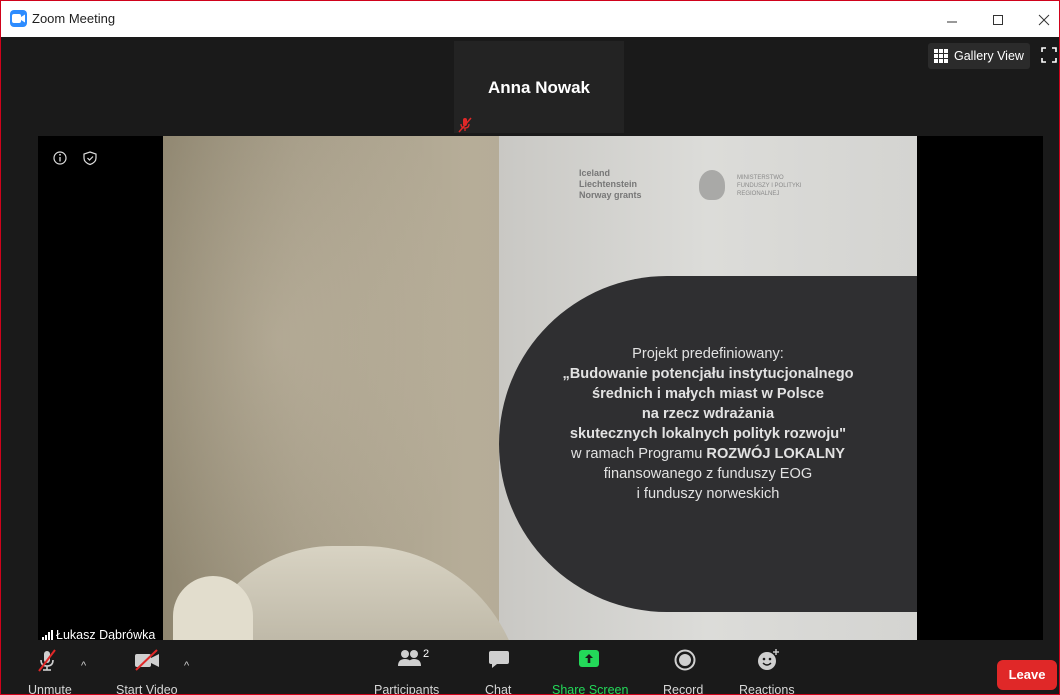 Image resolution: width=1060 pixels, height=695 pixels. I want to click on grants-logo: Iceland Liechtenstein Norway grants, so click(610, 184).